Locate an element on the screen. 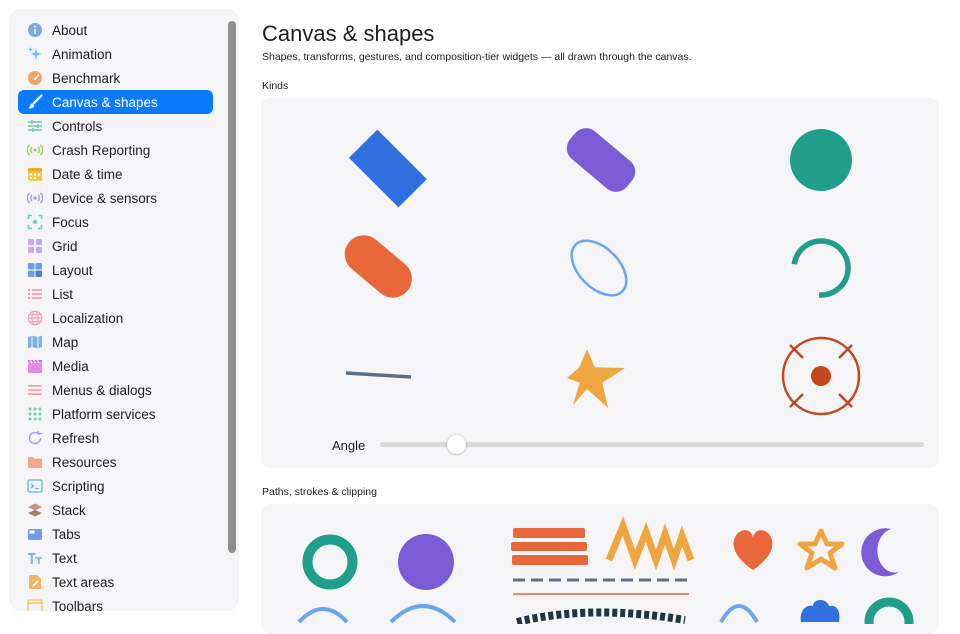 The height and width of the screenshot is (634, 960). sidebar-item-label: Resources is located at coordinates (84, 462).